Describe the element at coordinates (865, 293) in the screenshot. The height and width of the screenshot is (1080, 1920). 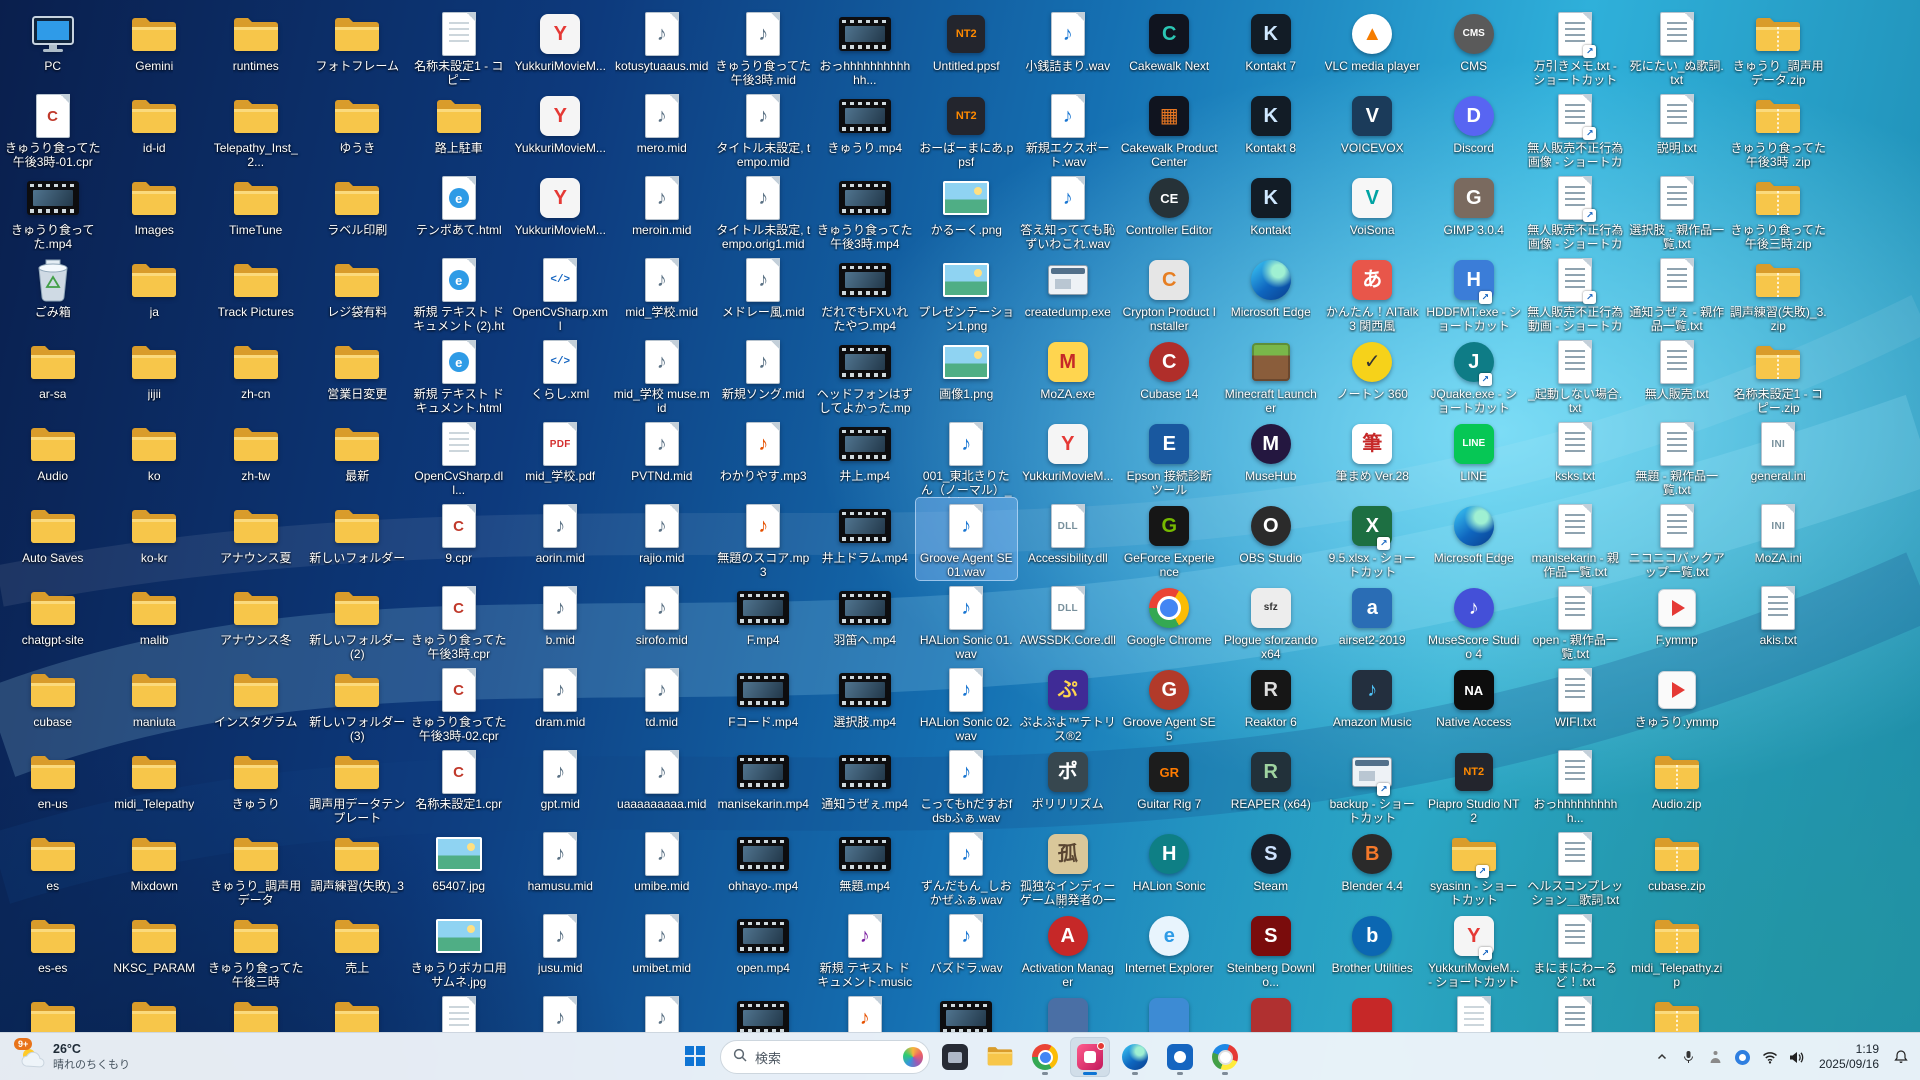
I see `desktop-icon: だれでもFXいれたやつ.mp4` at that location.